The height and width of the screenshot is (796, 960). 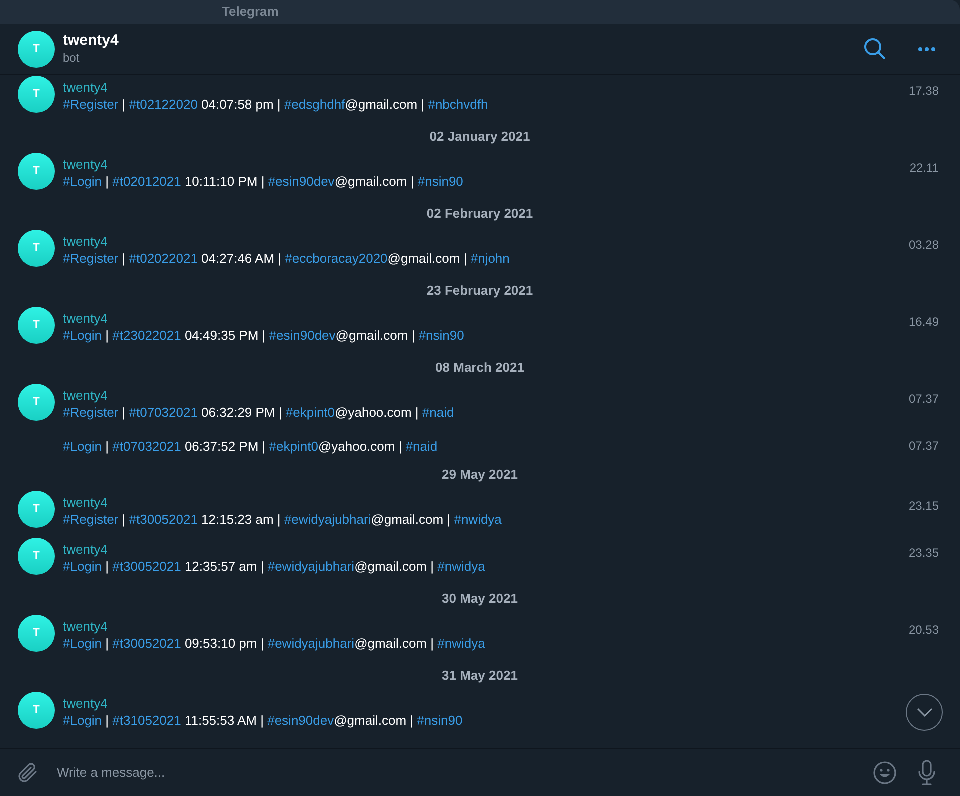 I want to click on hashtag-link: #njohn, so click(x=490, y=258).